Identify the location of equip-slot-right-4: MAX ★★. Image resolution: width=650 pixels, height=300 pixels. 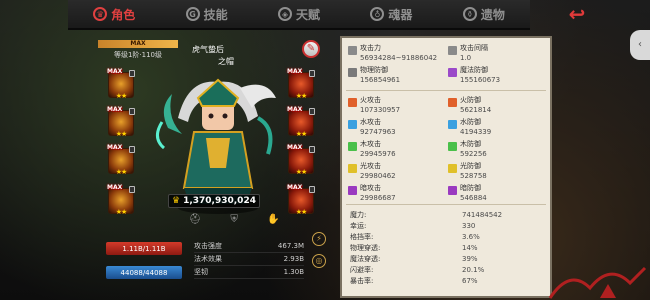
(301, 200).